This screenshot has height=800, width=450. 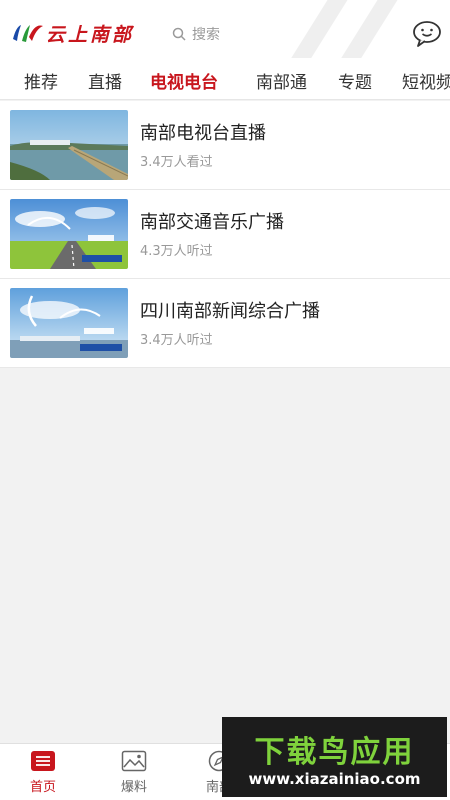 I want to click on top-bar: 云上南部 搜索, so click(x=225, y=29).